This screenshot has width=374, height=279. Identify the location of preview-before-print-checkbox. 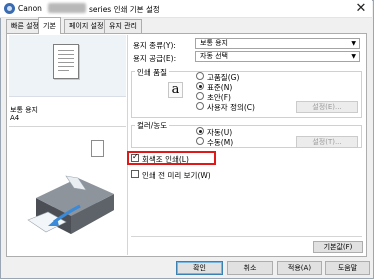
(135, 174).